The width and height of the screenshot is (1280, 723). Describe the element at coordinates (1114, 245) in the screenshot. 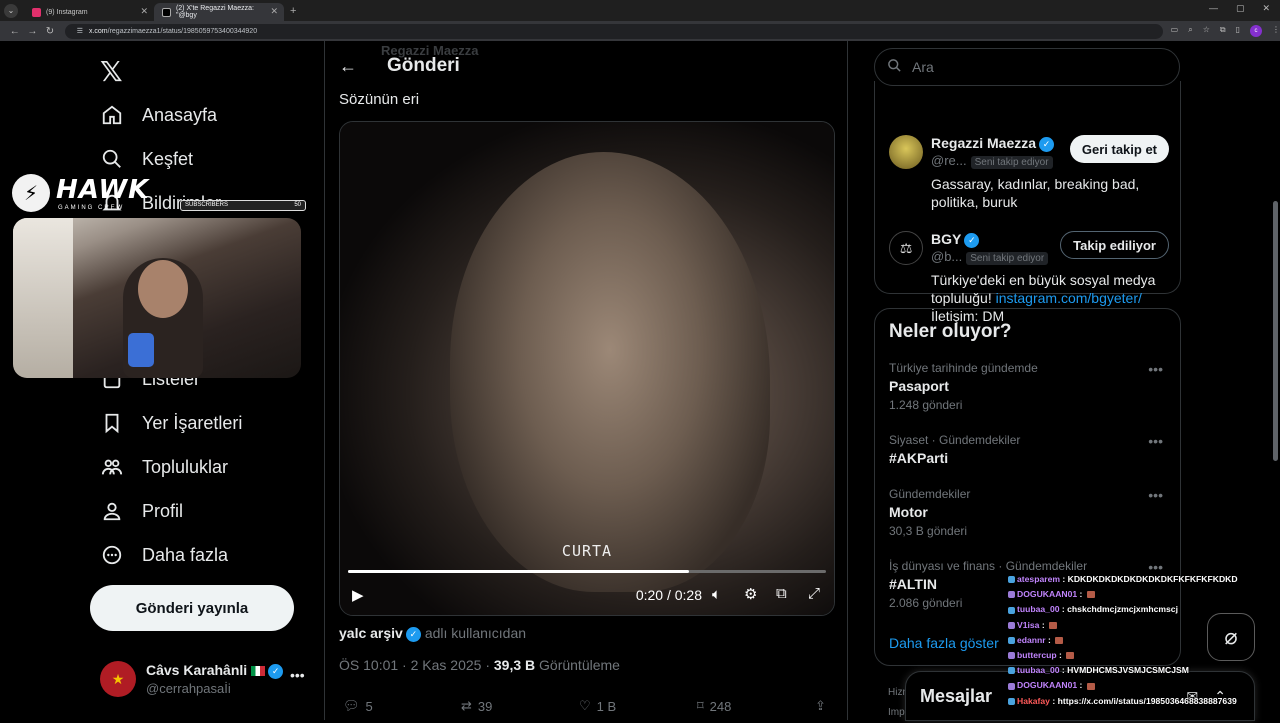

I see `following-button: Takip ediliyor` at that location.